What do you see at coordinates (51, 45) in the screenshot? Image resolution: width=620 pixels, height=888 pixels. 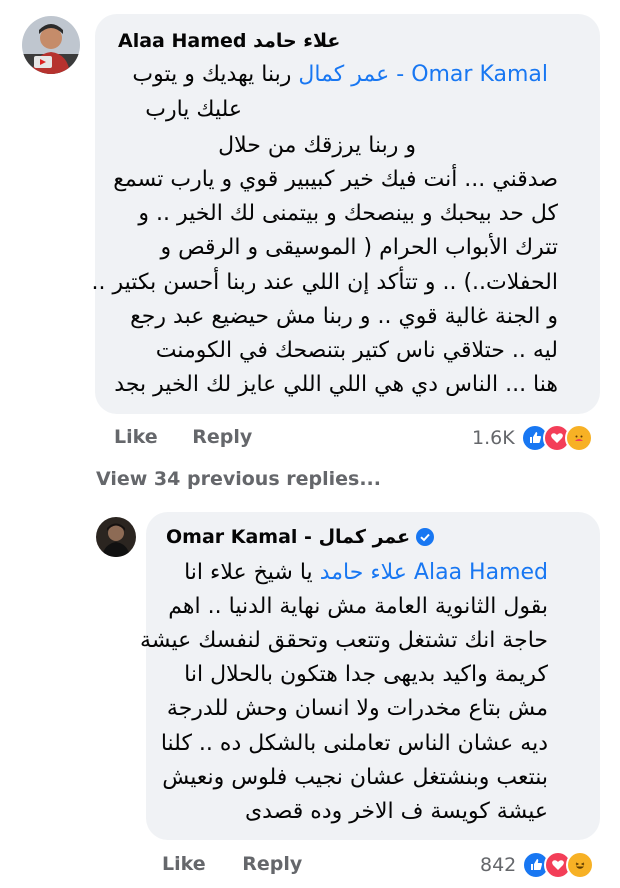 I see `avatar-alaa` at bounding box center [51, 45].